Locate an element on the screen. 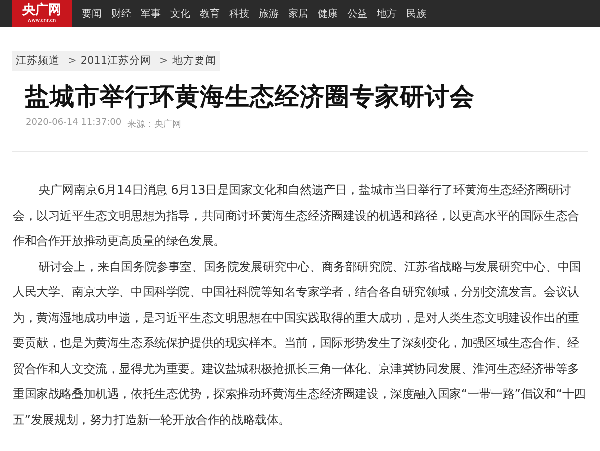 The height and width of the screenshot is (451, 600). nav-link: 旅游 is located at coordinates (269, 13).